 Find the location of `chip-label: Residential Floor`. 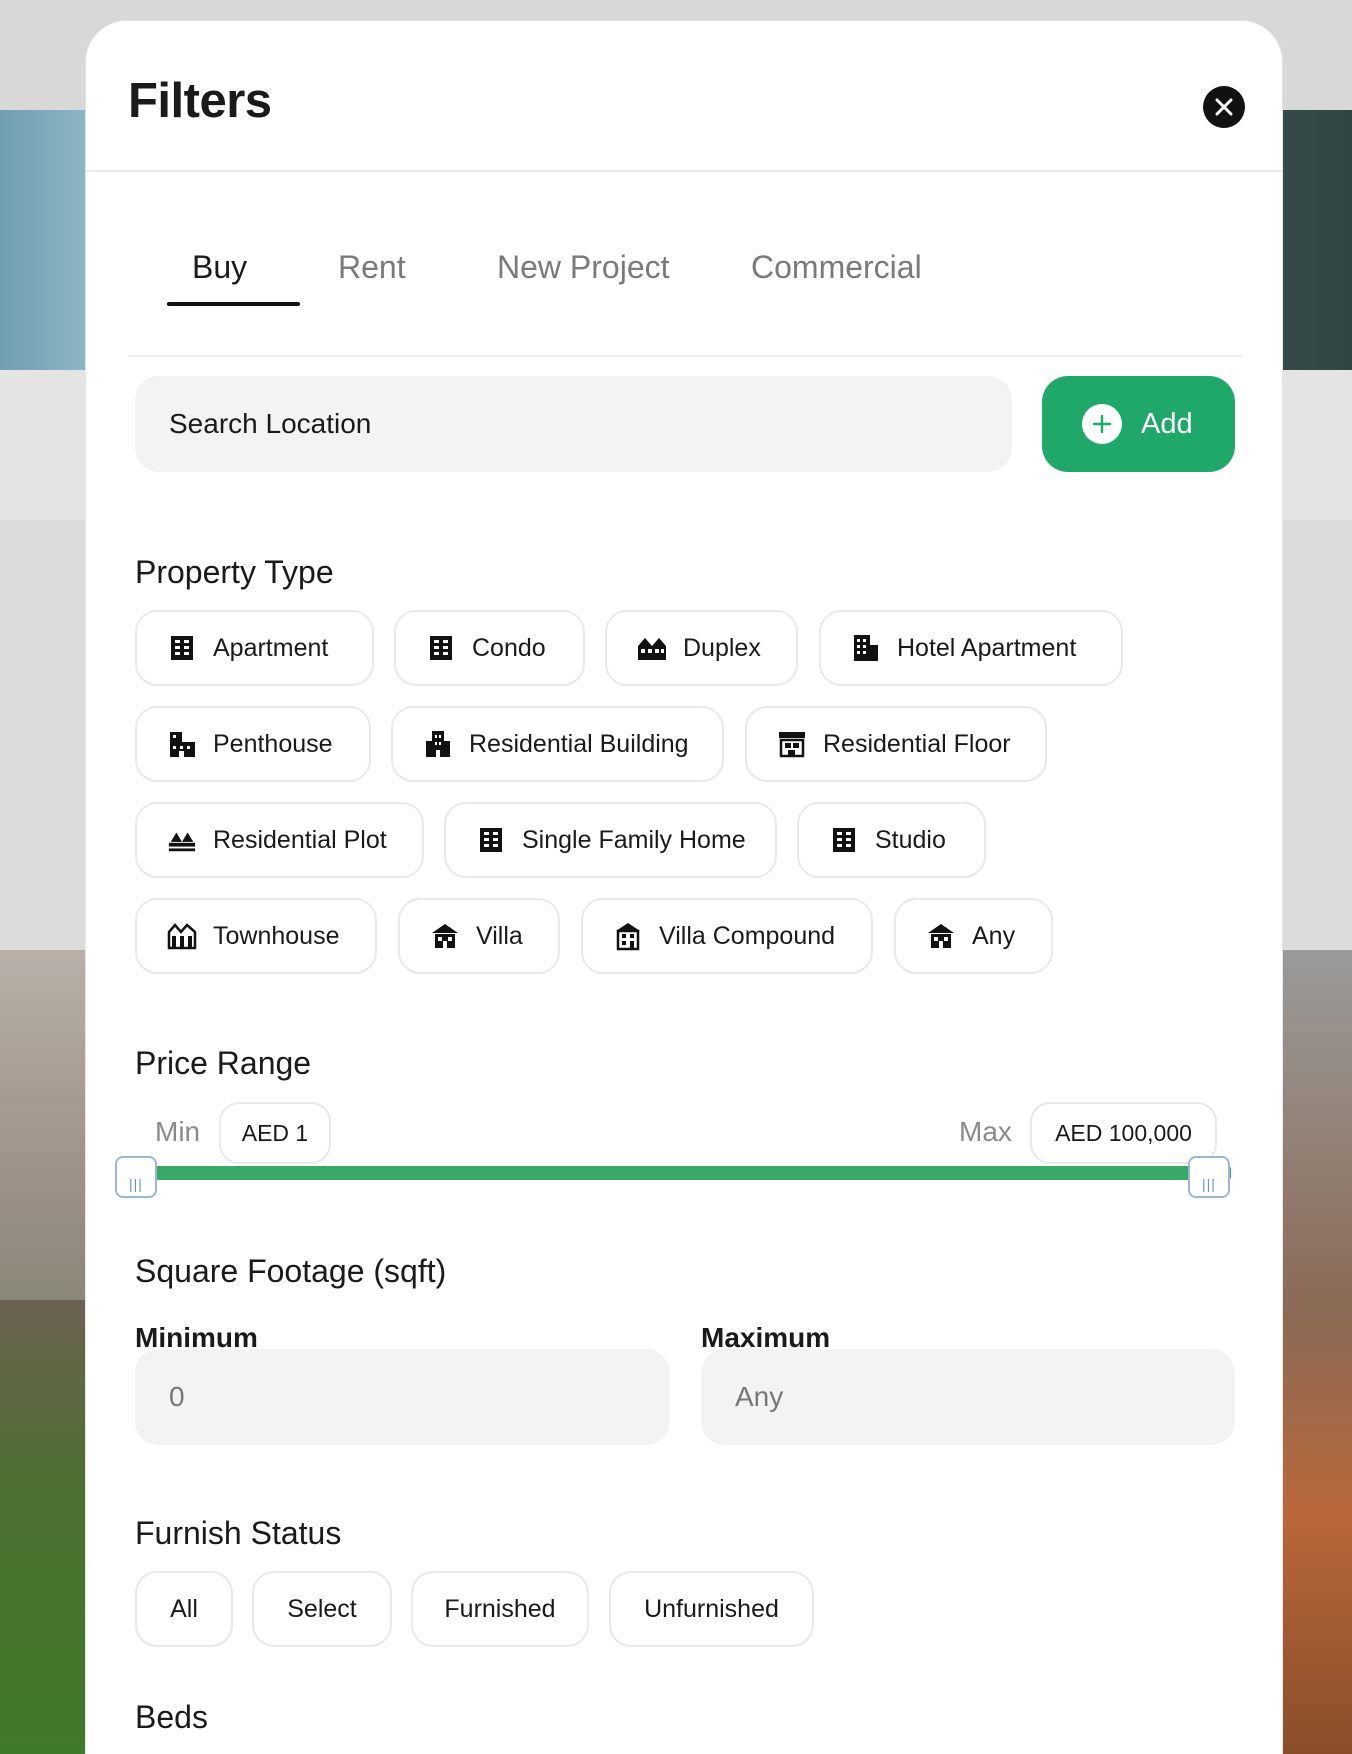

chip-label: Residential Floor is located at coordinates (917, 743).